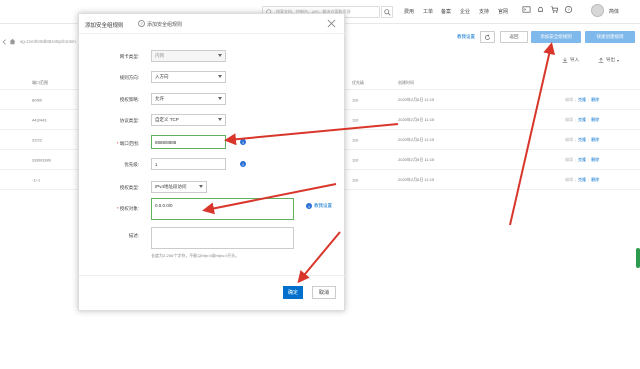  Describe the element at coordinates (188, 120) in the screenshot. I see `protocol-select: 自定义 TCP` at that location.